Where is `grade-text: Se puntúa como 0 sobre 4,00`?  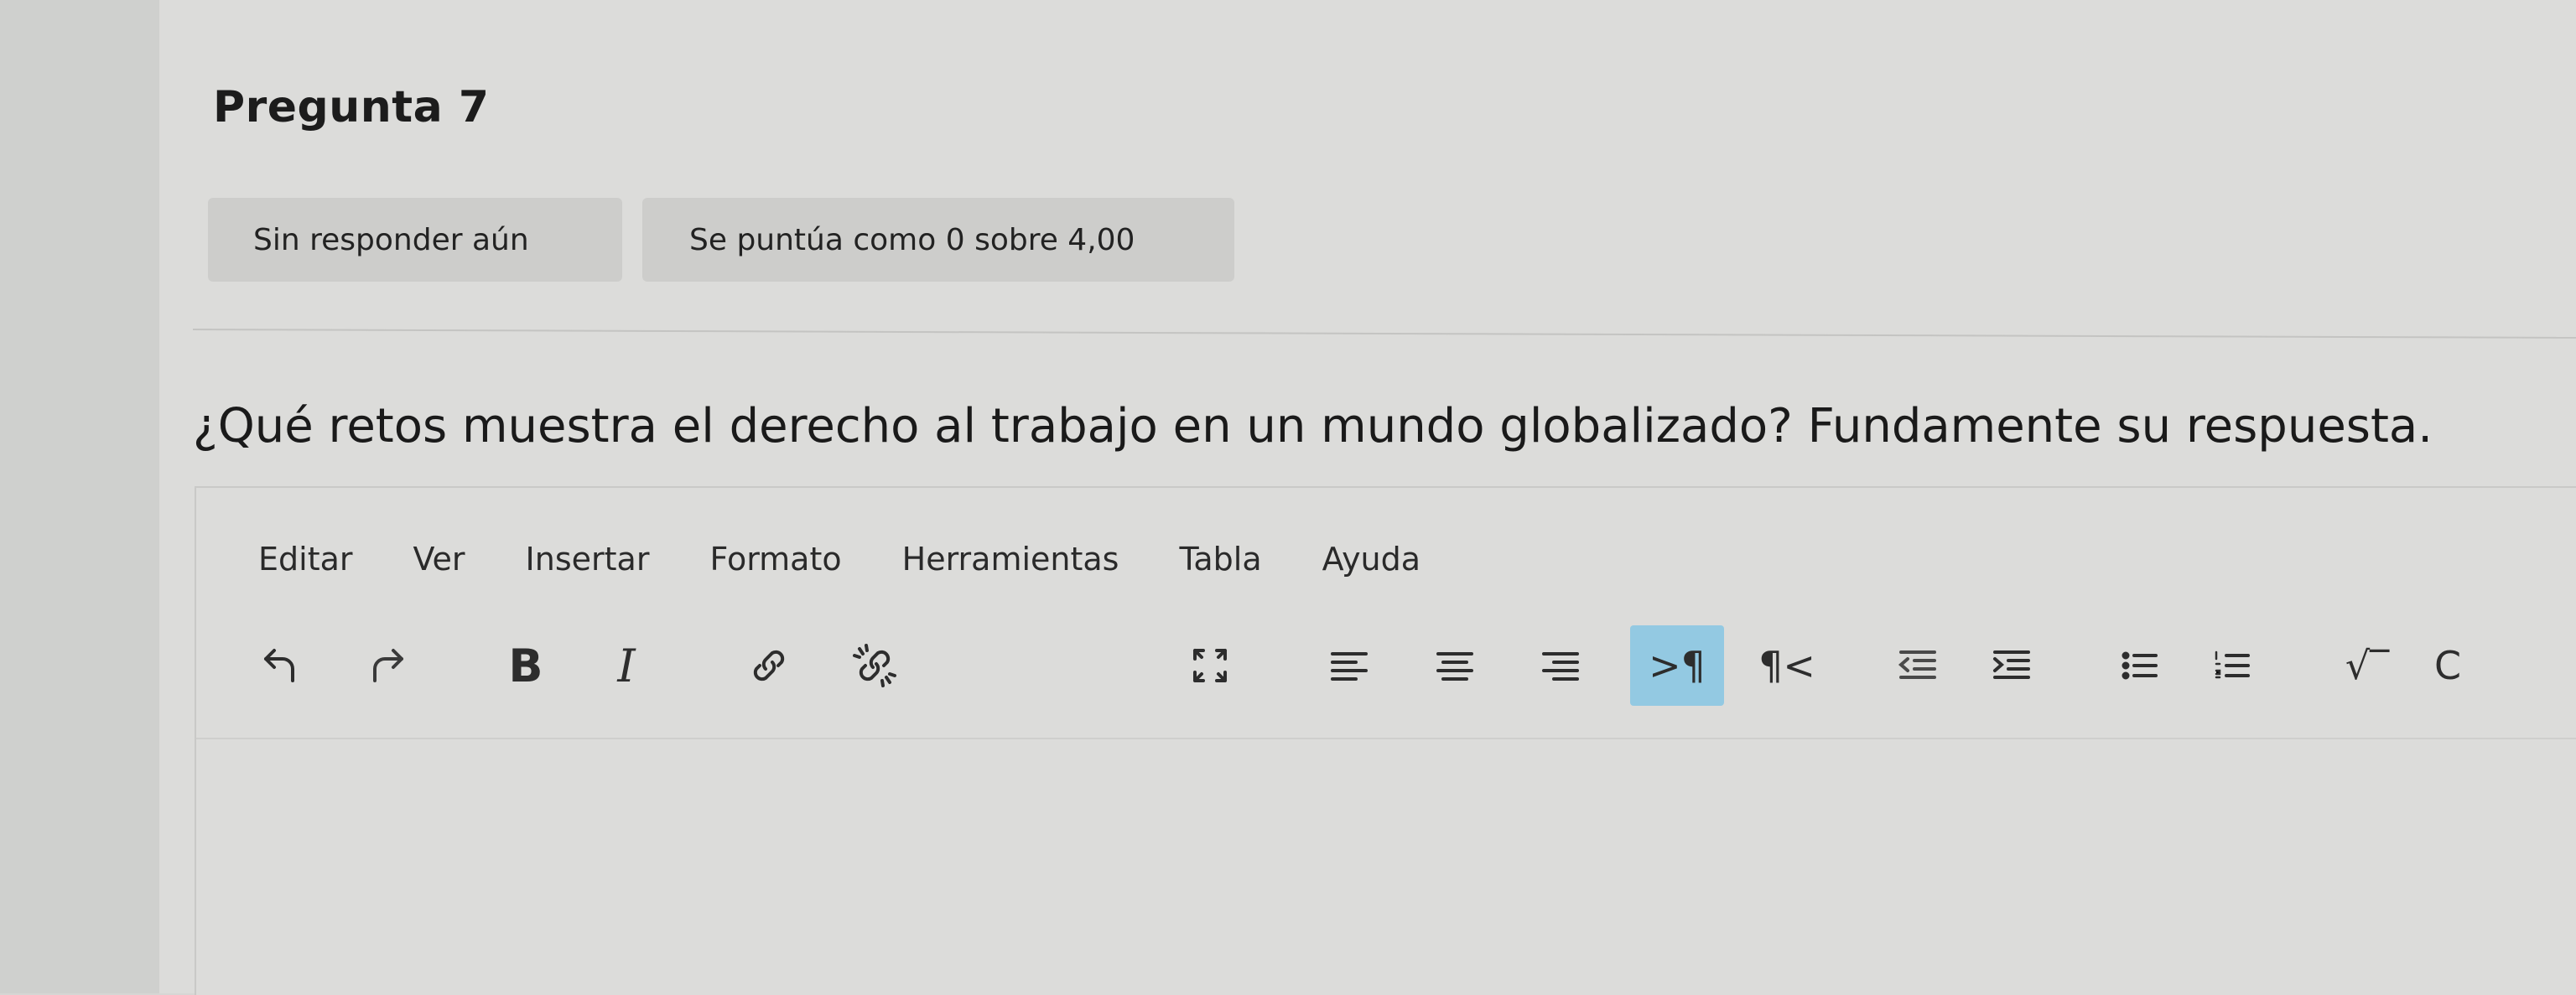
grade-text: Se puntúa como 0 sobre 4,00 is located at coordinates (912, 239).